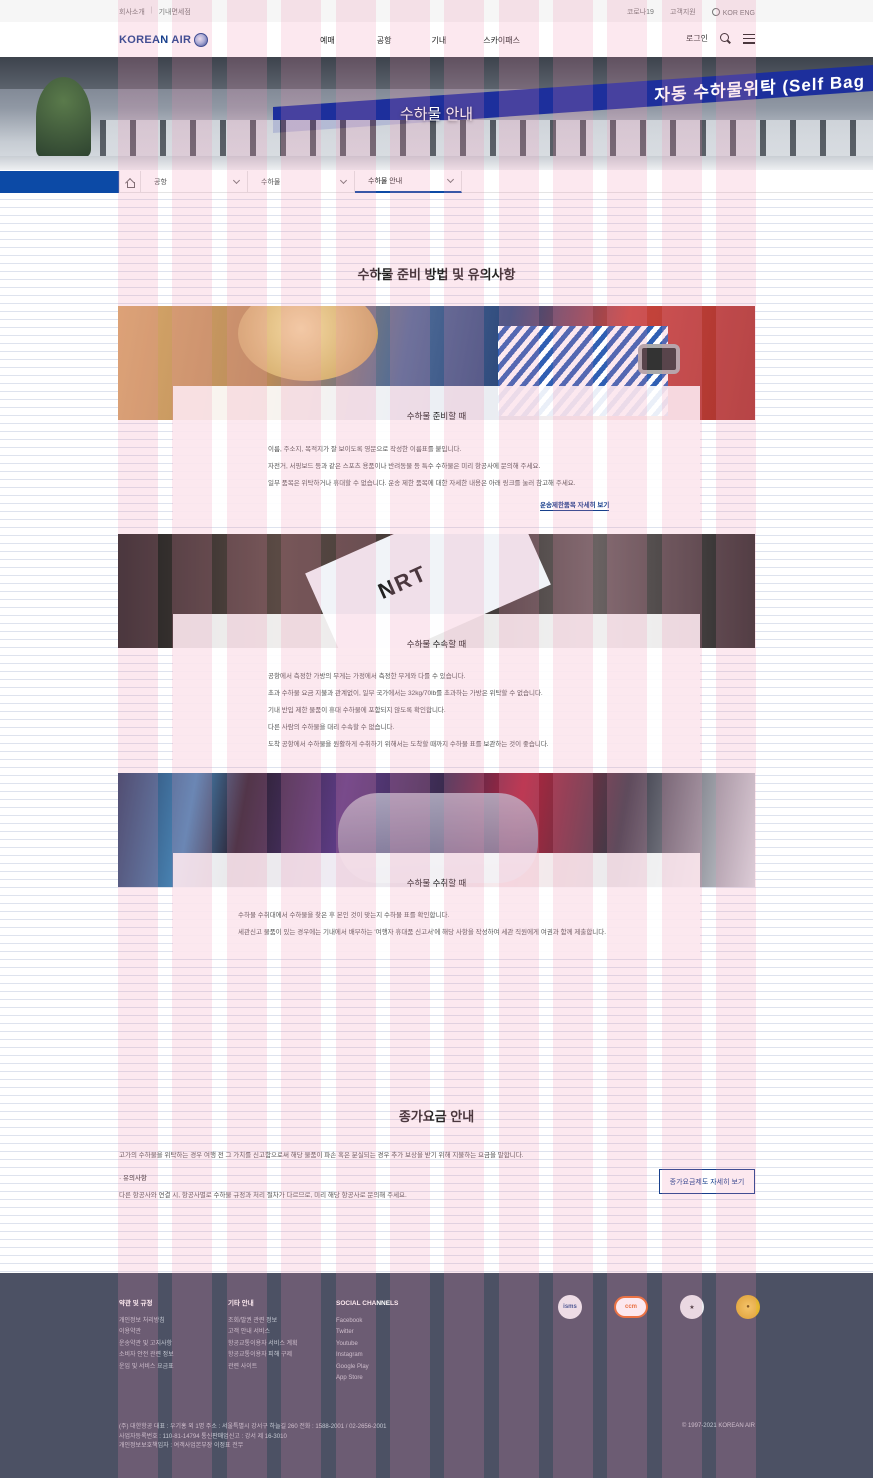 Image resolution: width=873 pixels, height=1478 pixels. I want to click on copyright: © 1997-2021 KOREAN AIR, so click(718, 1426).